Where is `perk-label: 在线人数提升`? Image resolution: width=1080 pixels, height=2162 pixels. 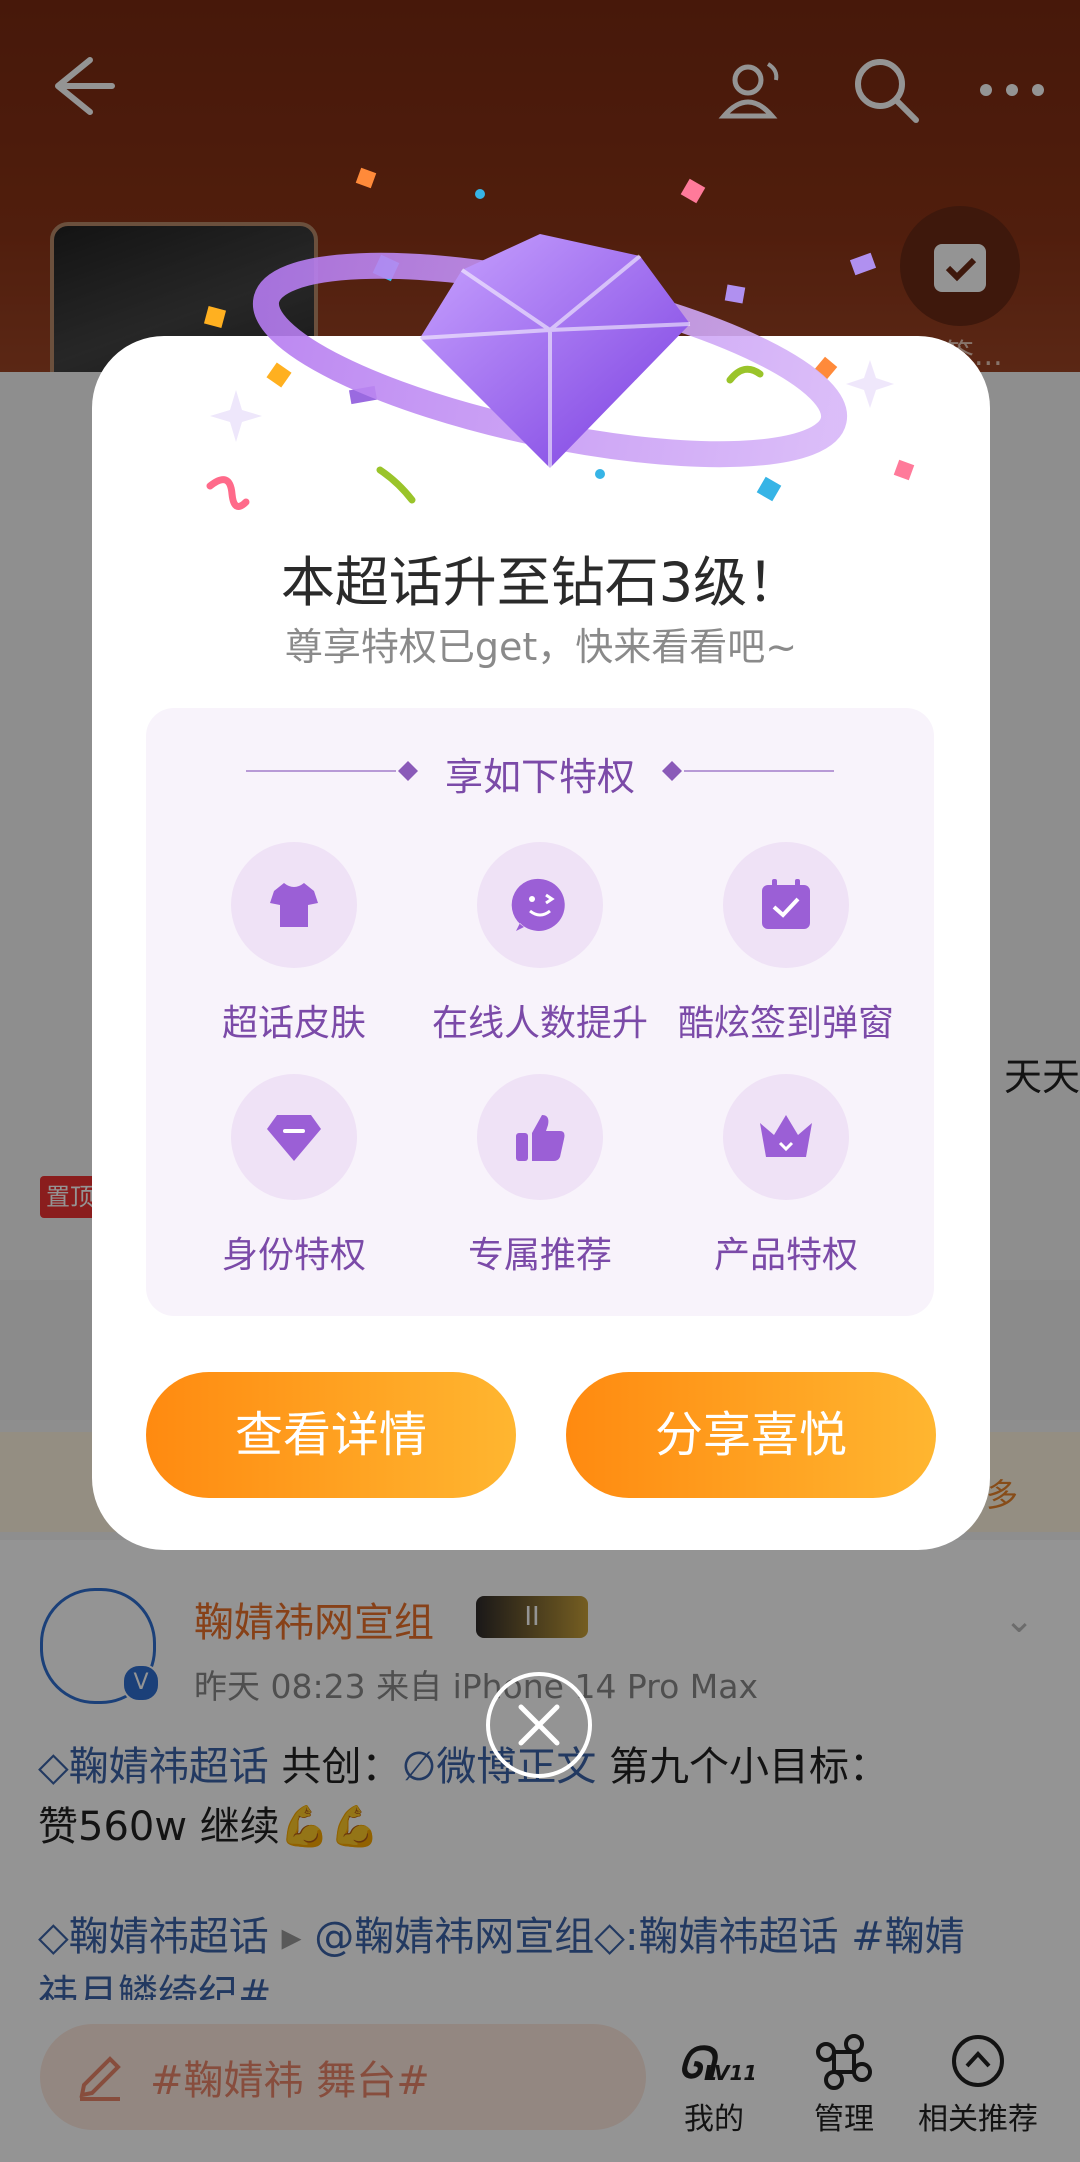 perk-label: 在线人数提升 is located at coordinates (539, 1023).